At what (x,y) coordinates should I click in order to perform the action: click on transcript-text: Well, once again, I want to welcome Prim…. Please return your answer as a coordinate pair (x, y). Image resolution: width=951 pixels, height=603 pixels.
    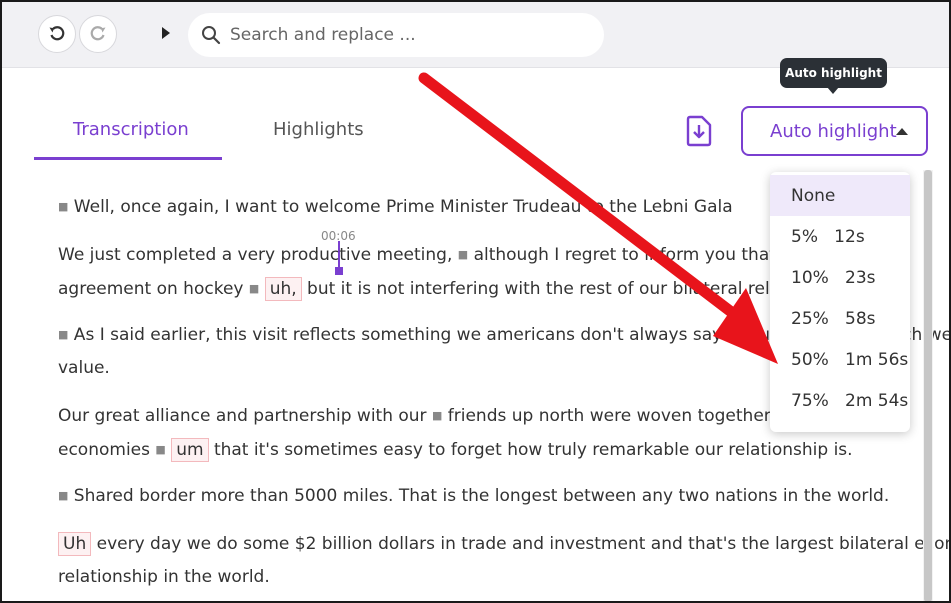
    Looking at the image, I should click on (400, 207).